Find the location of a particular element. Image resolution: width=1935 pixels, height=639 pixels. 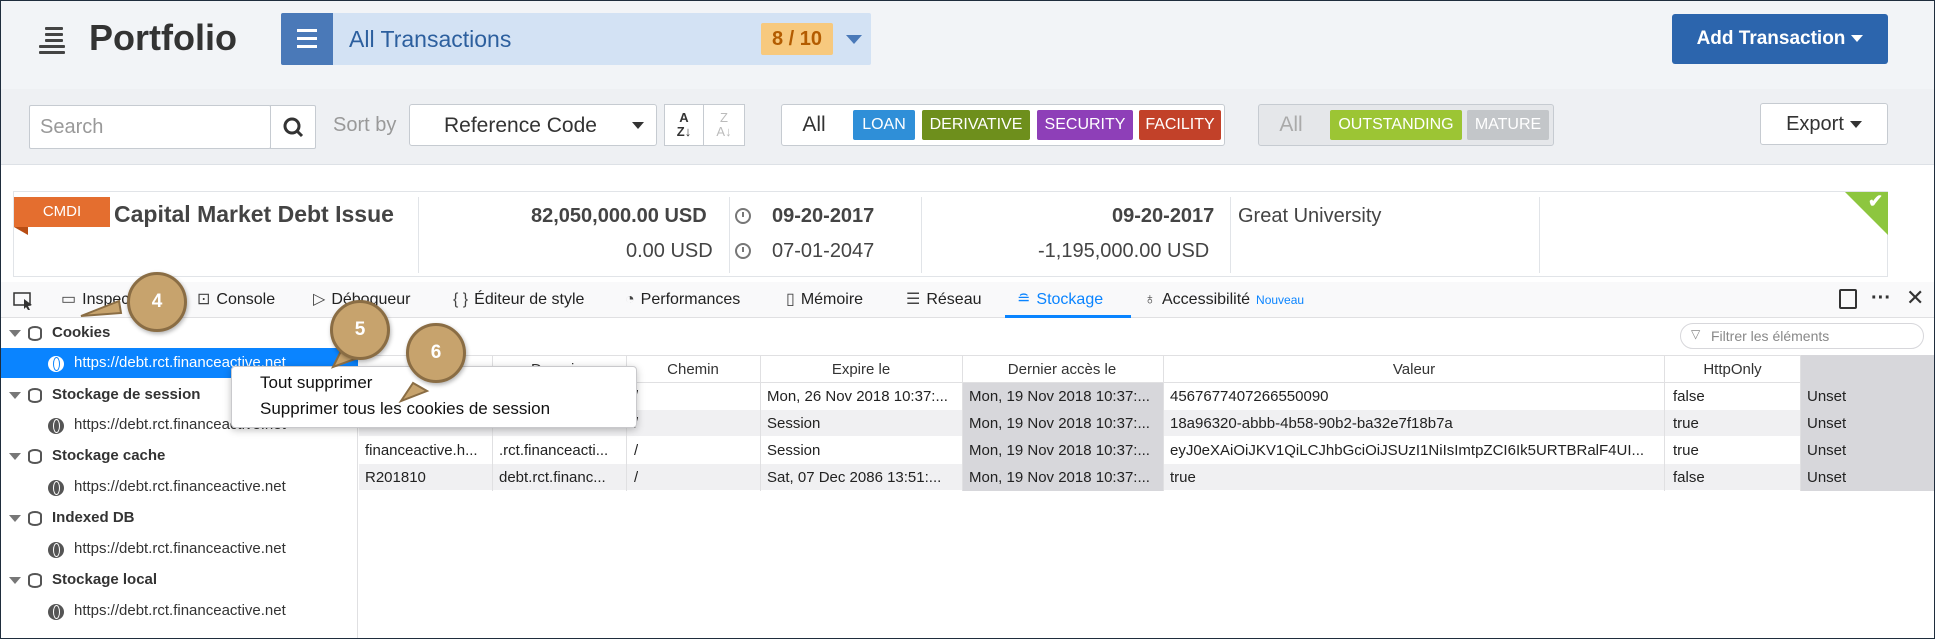

card-date: 09-20-2017 is located at coordinates (1163, 216).